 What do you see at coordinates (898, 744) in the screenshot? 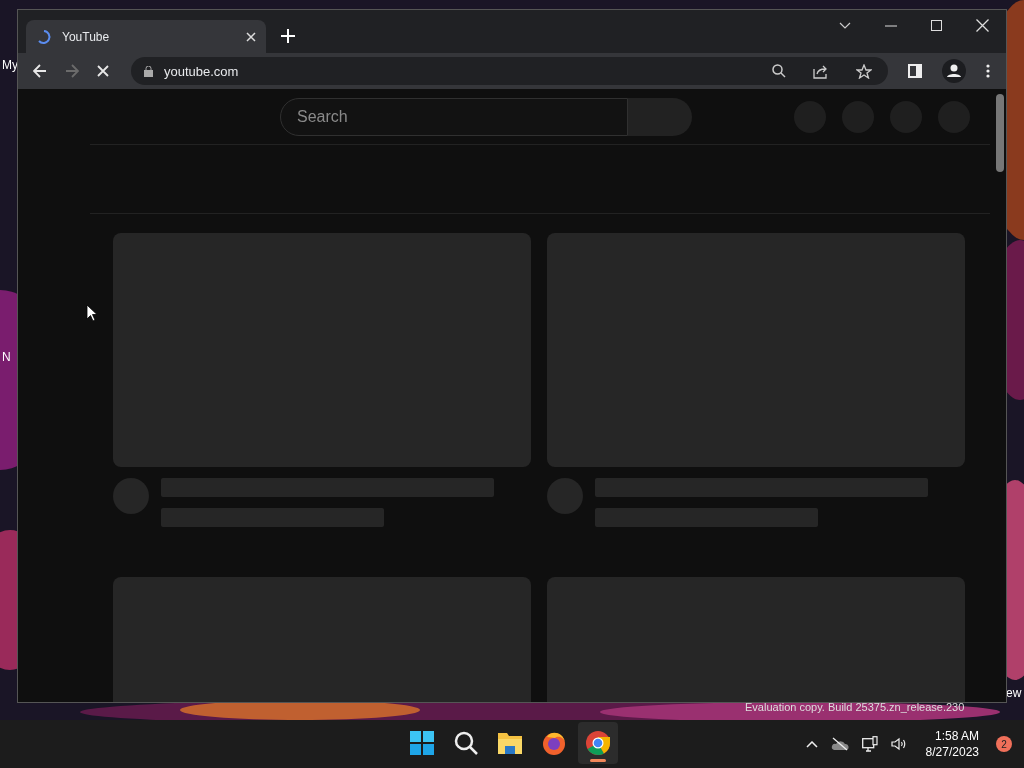
I see `speaker-icon` at bounding box center [898, 744].